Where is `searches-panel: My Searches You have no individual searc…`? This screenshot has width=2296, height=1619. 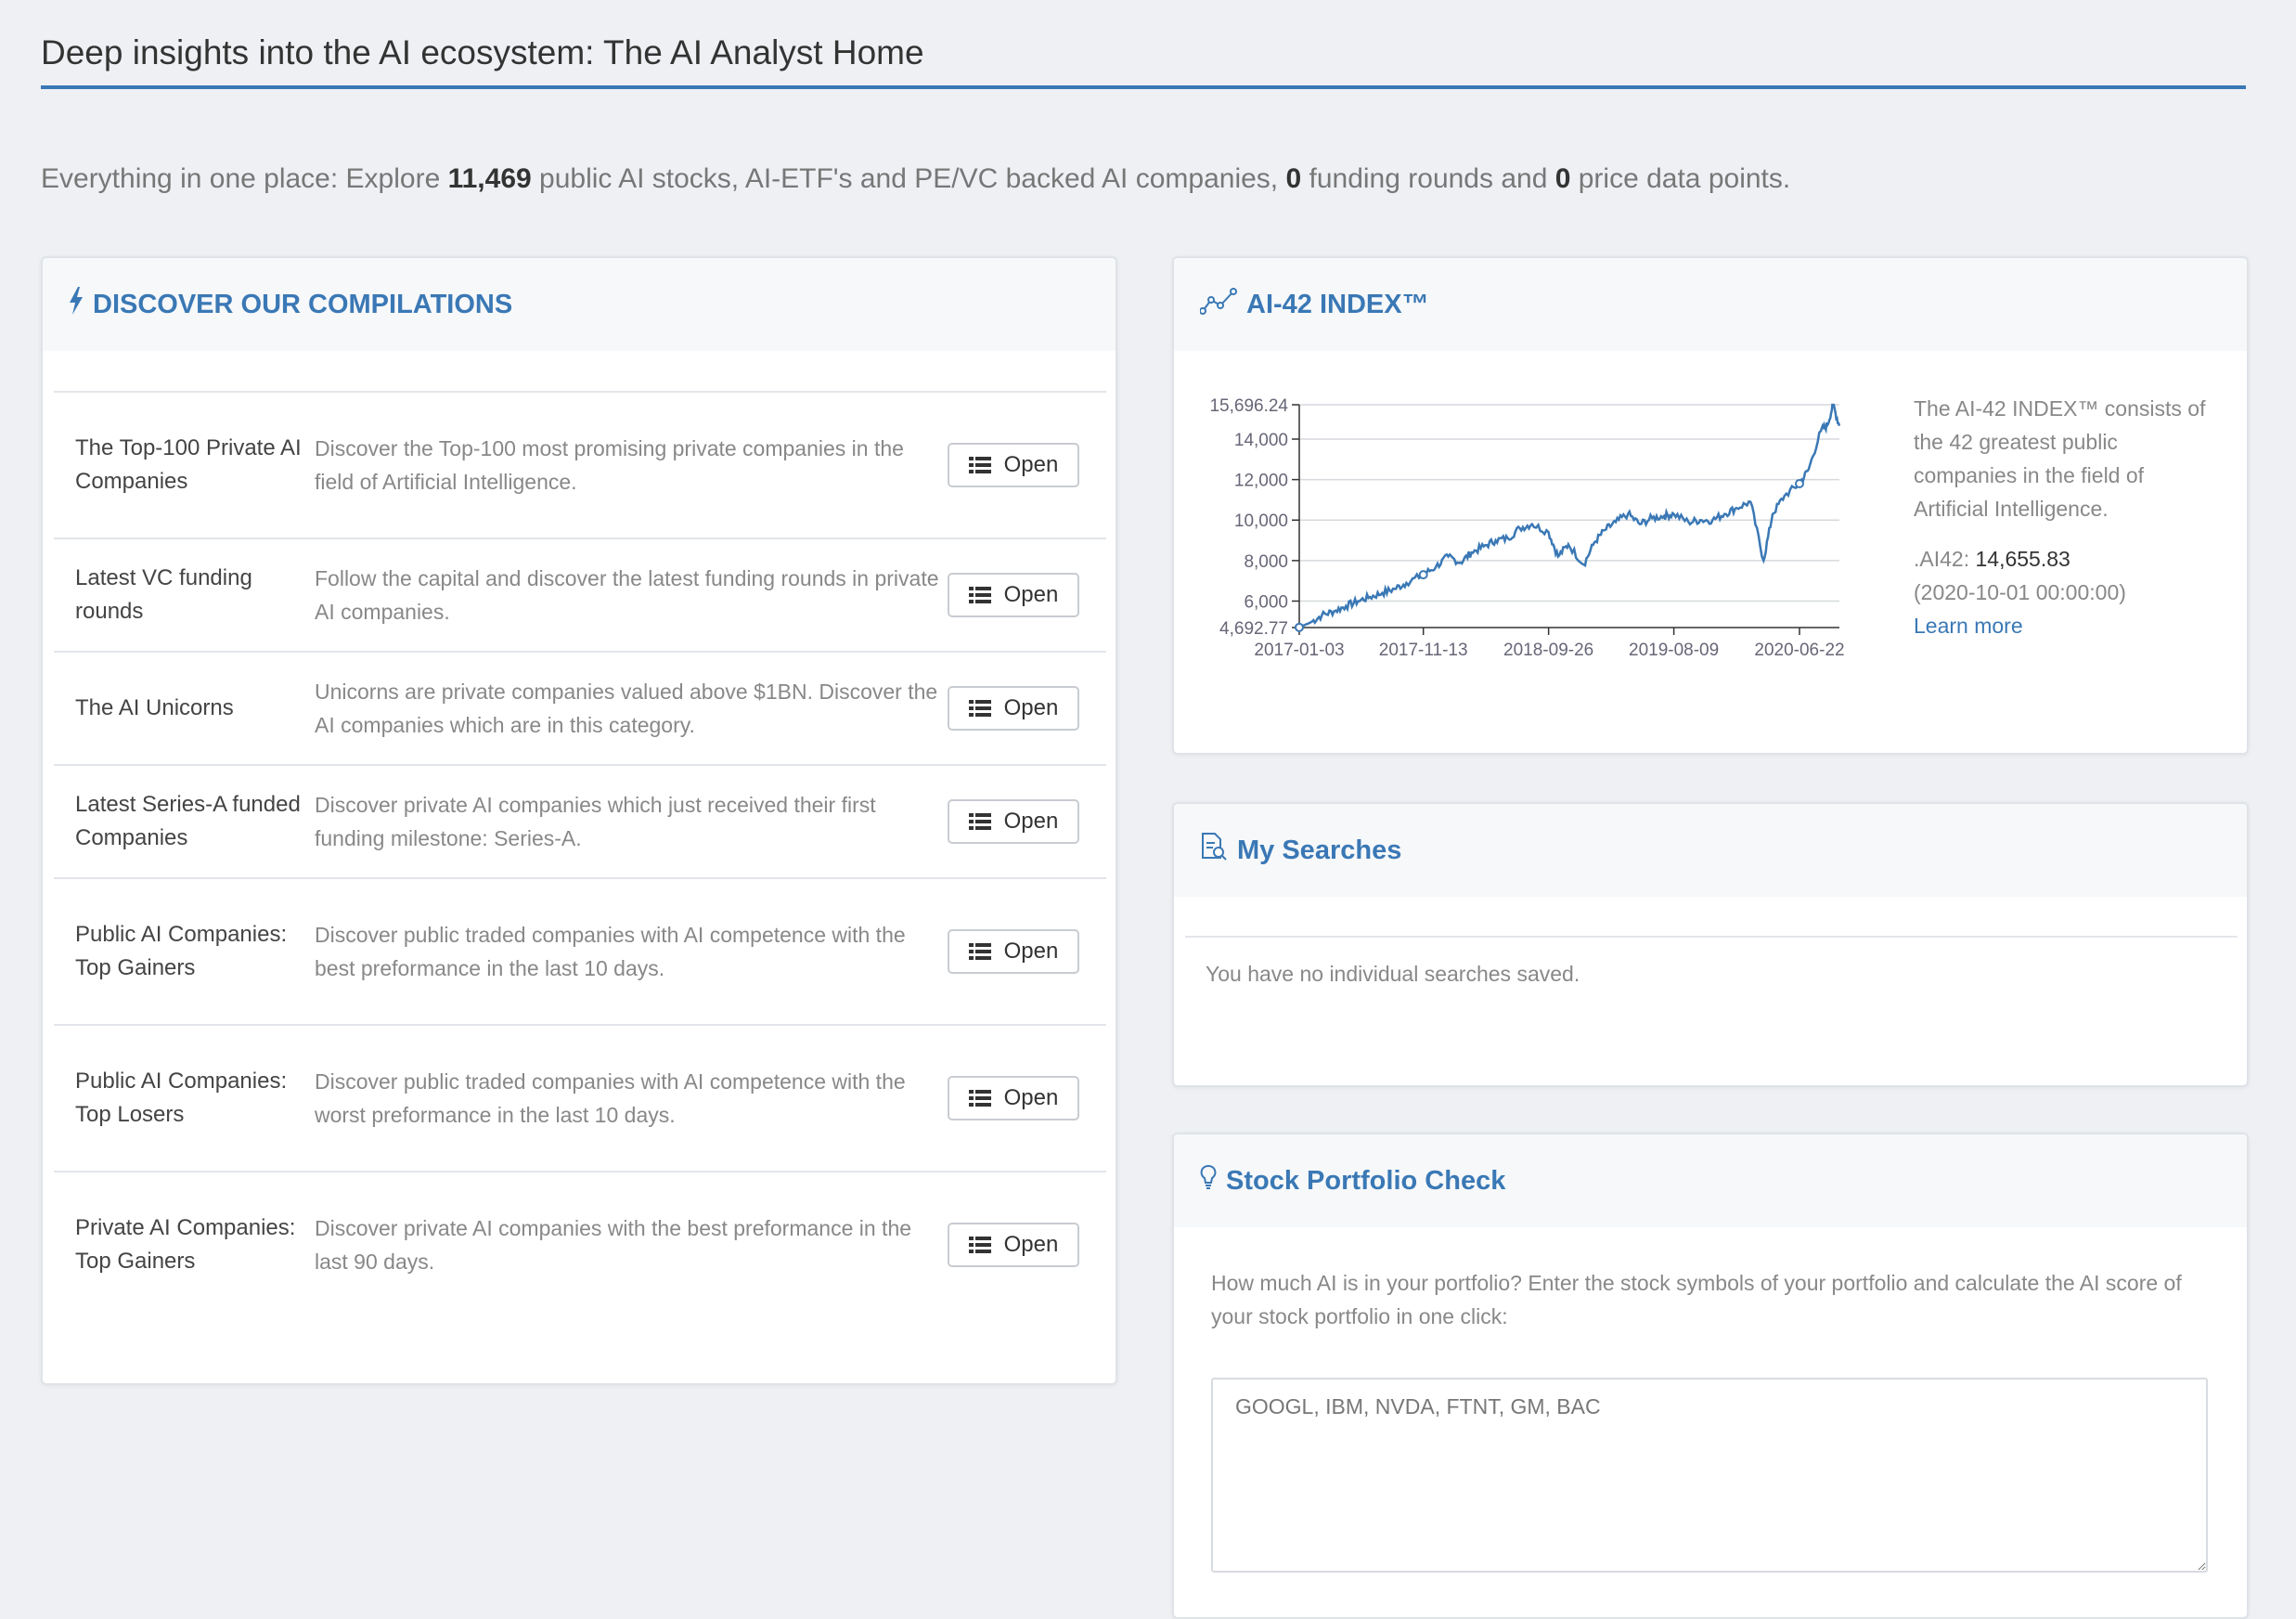 searches-panel: My Searches You have no individual searc… is located at coordinates (1710, 944).